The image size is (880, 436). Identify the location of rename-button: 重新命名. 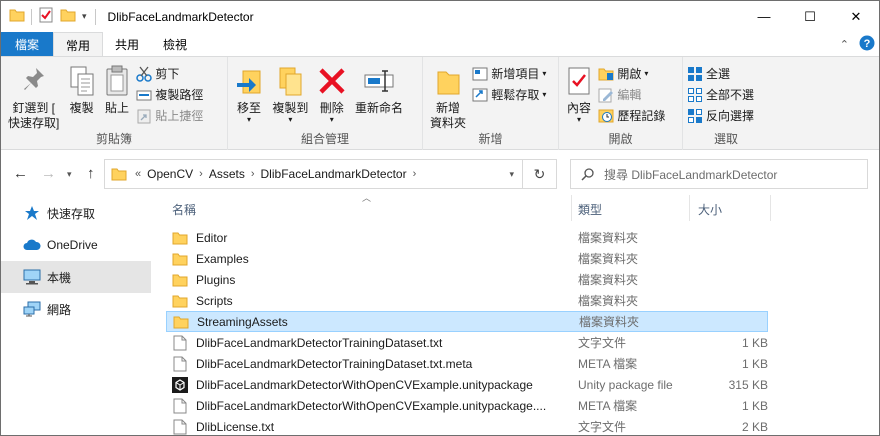
(379, 89).